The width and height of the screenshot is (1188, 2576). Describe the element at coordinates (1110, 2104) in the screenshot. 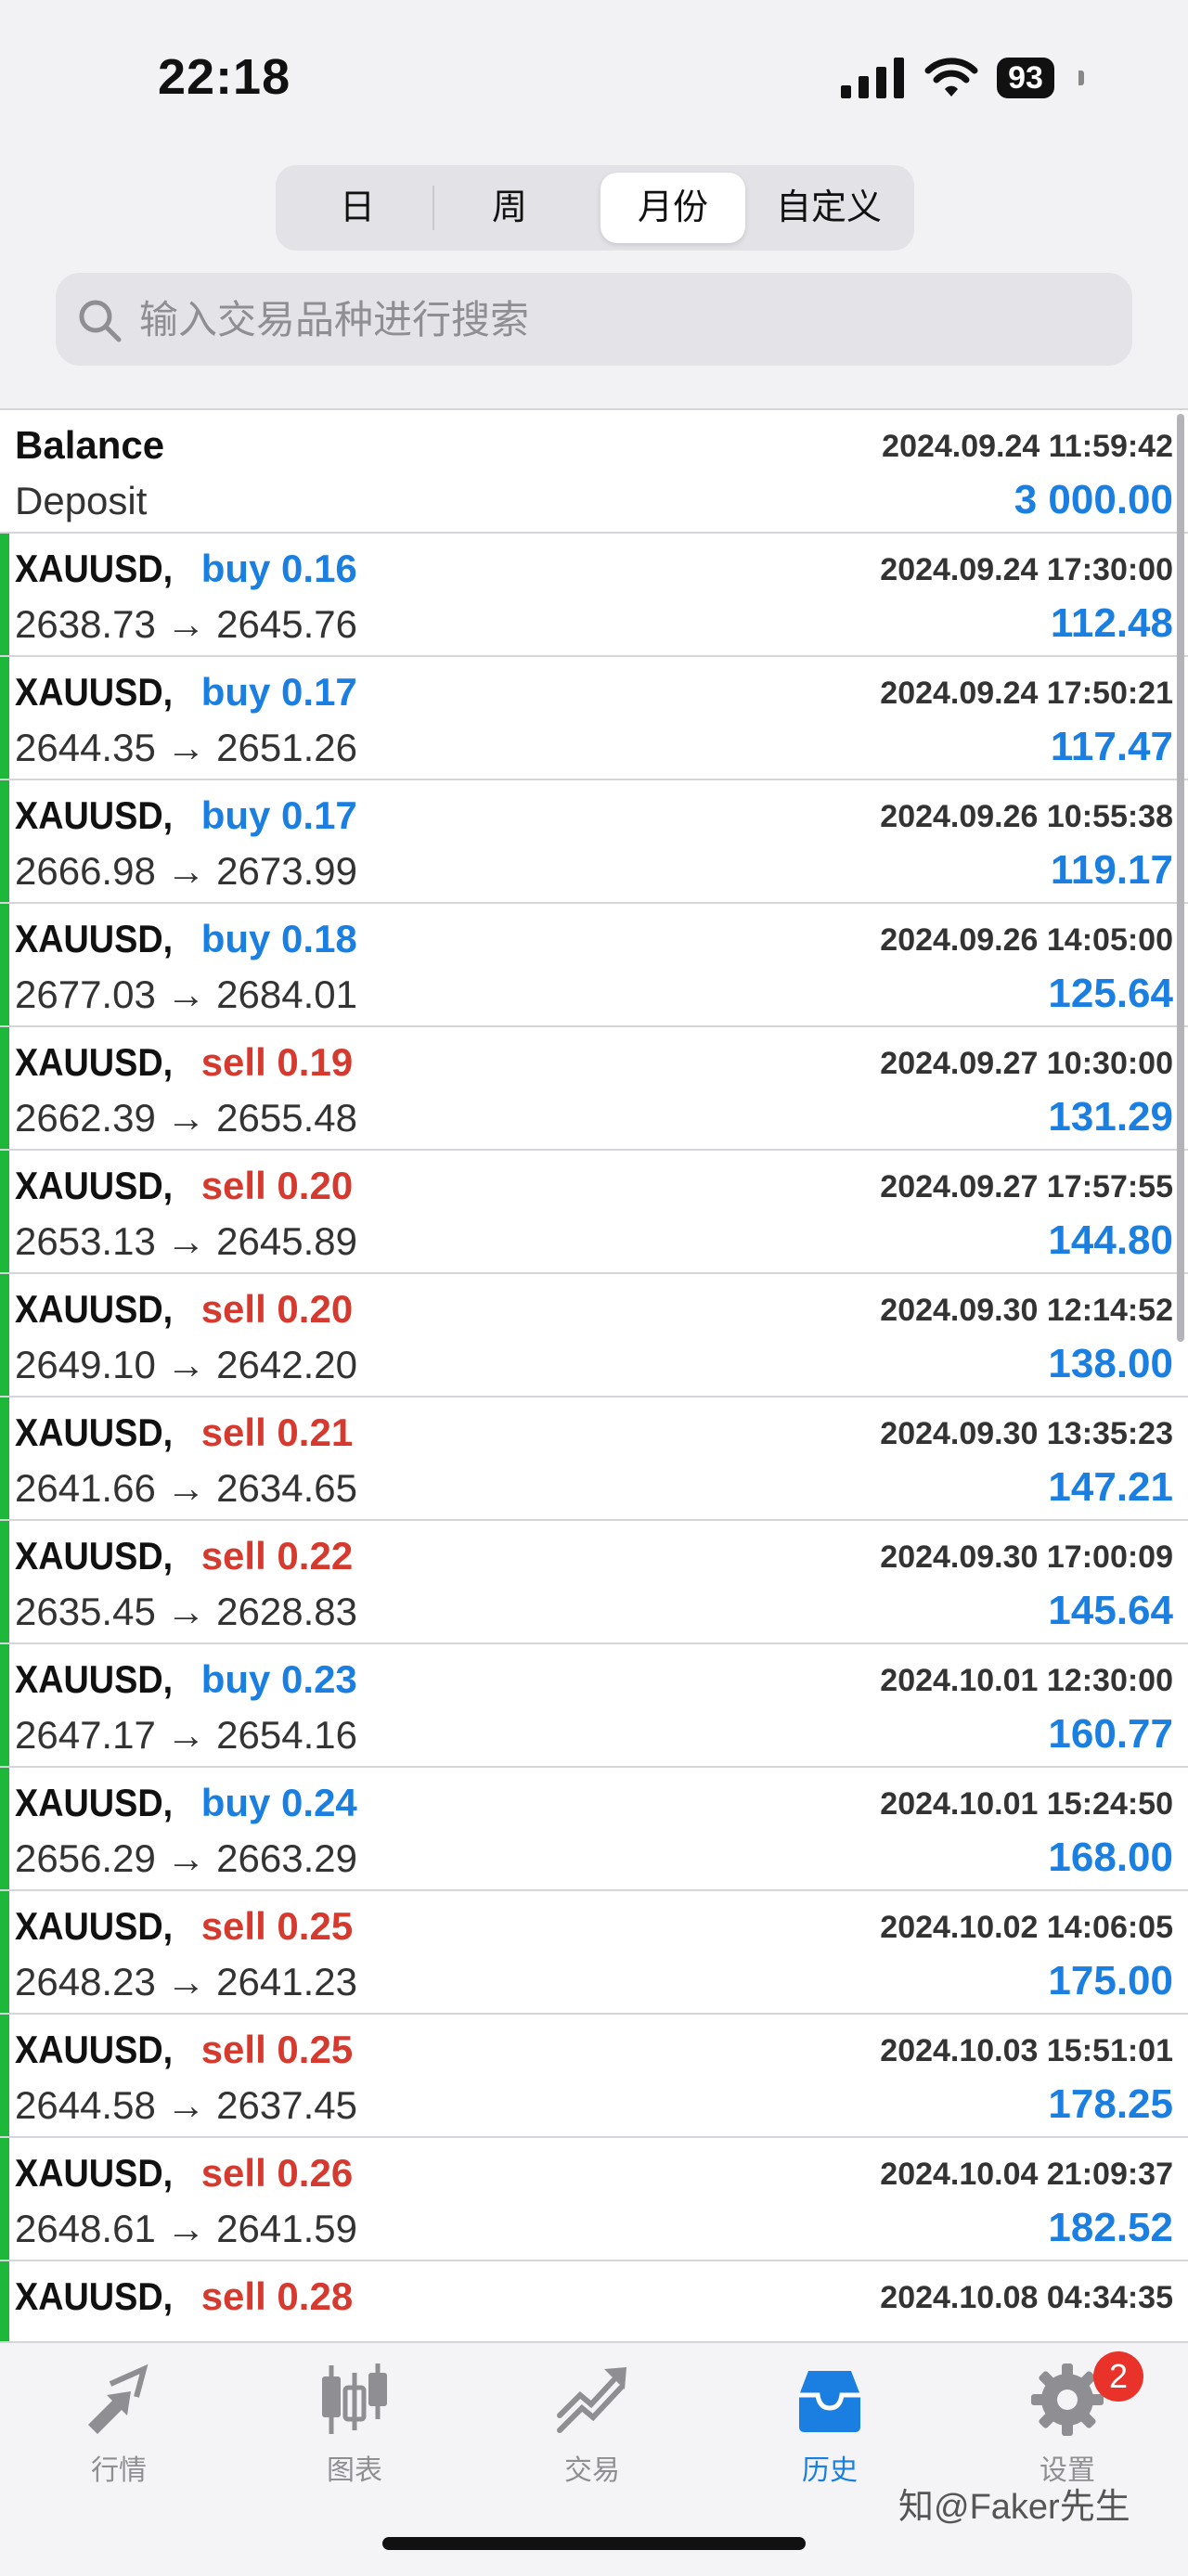

I see `trade-profit: 178.25` at that location.